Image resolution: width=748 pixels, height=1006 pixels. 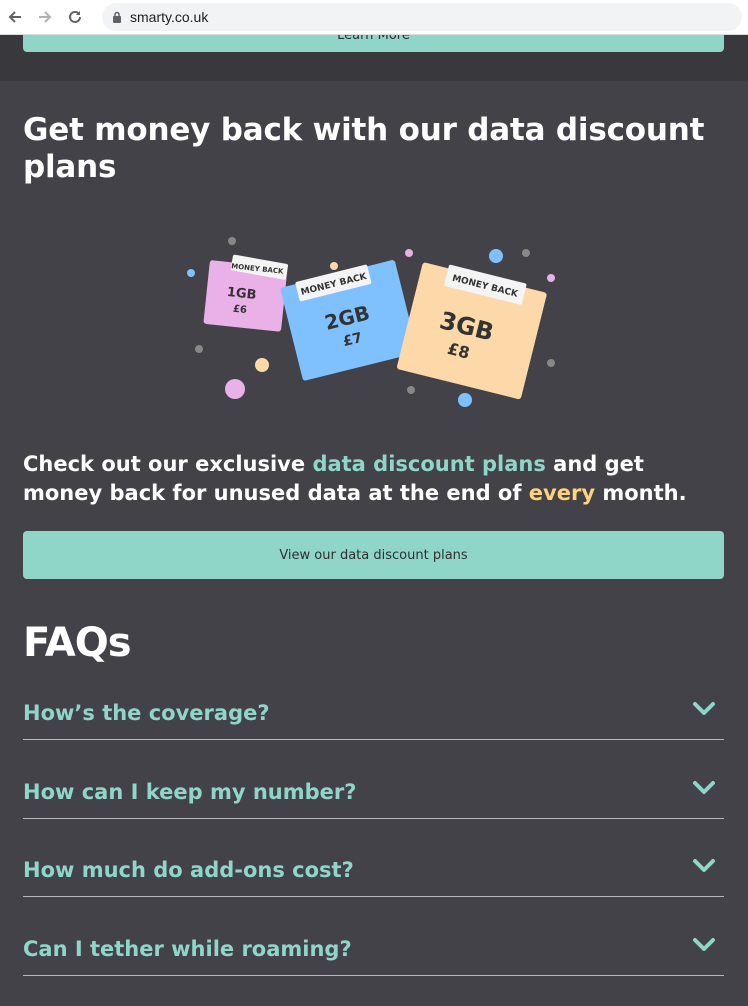 What do you see at coordinates (373, 712) in the screenshot?
I see `faq-item: How’s the coverage?` at bounding box center [373, 712].